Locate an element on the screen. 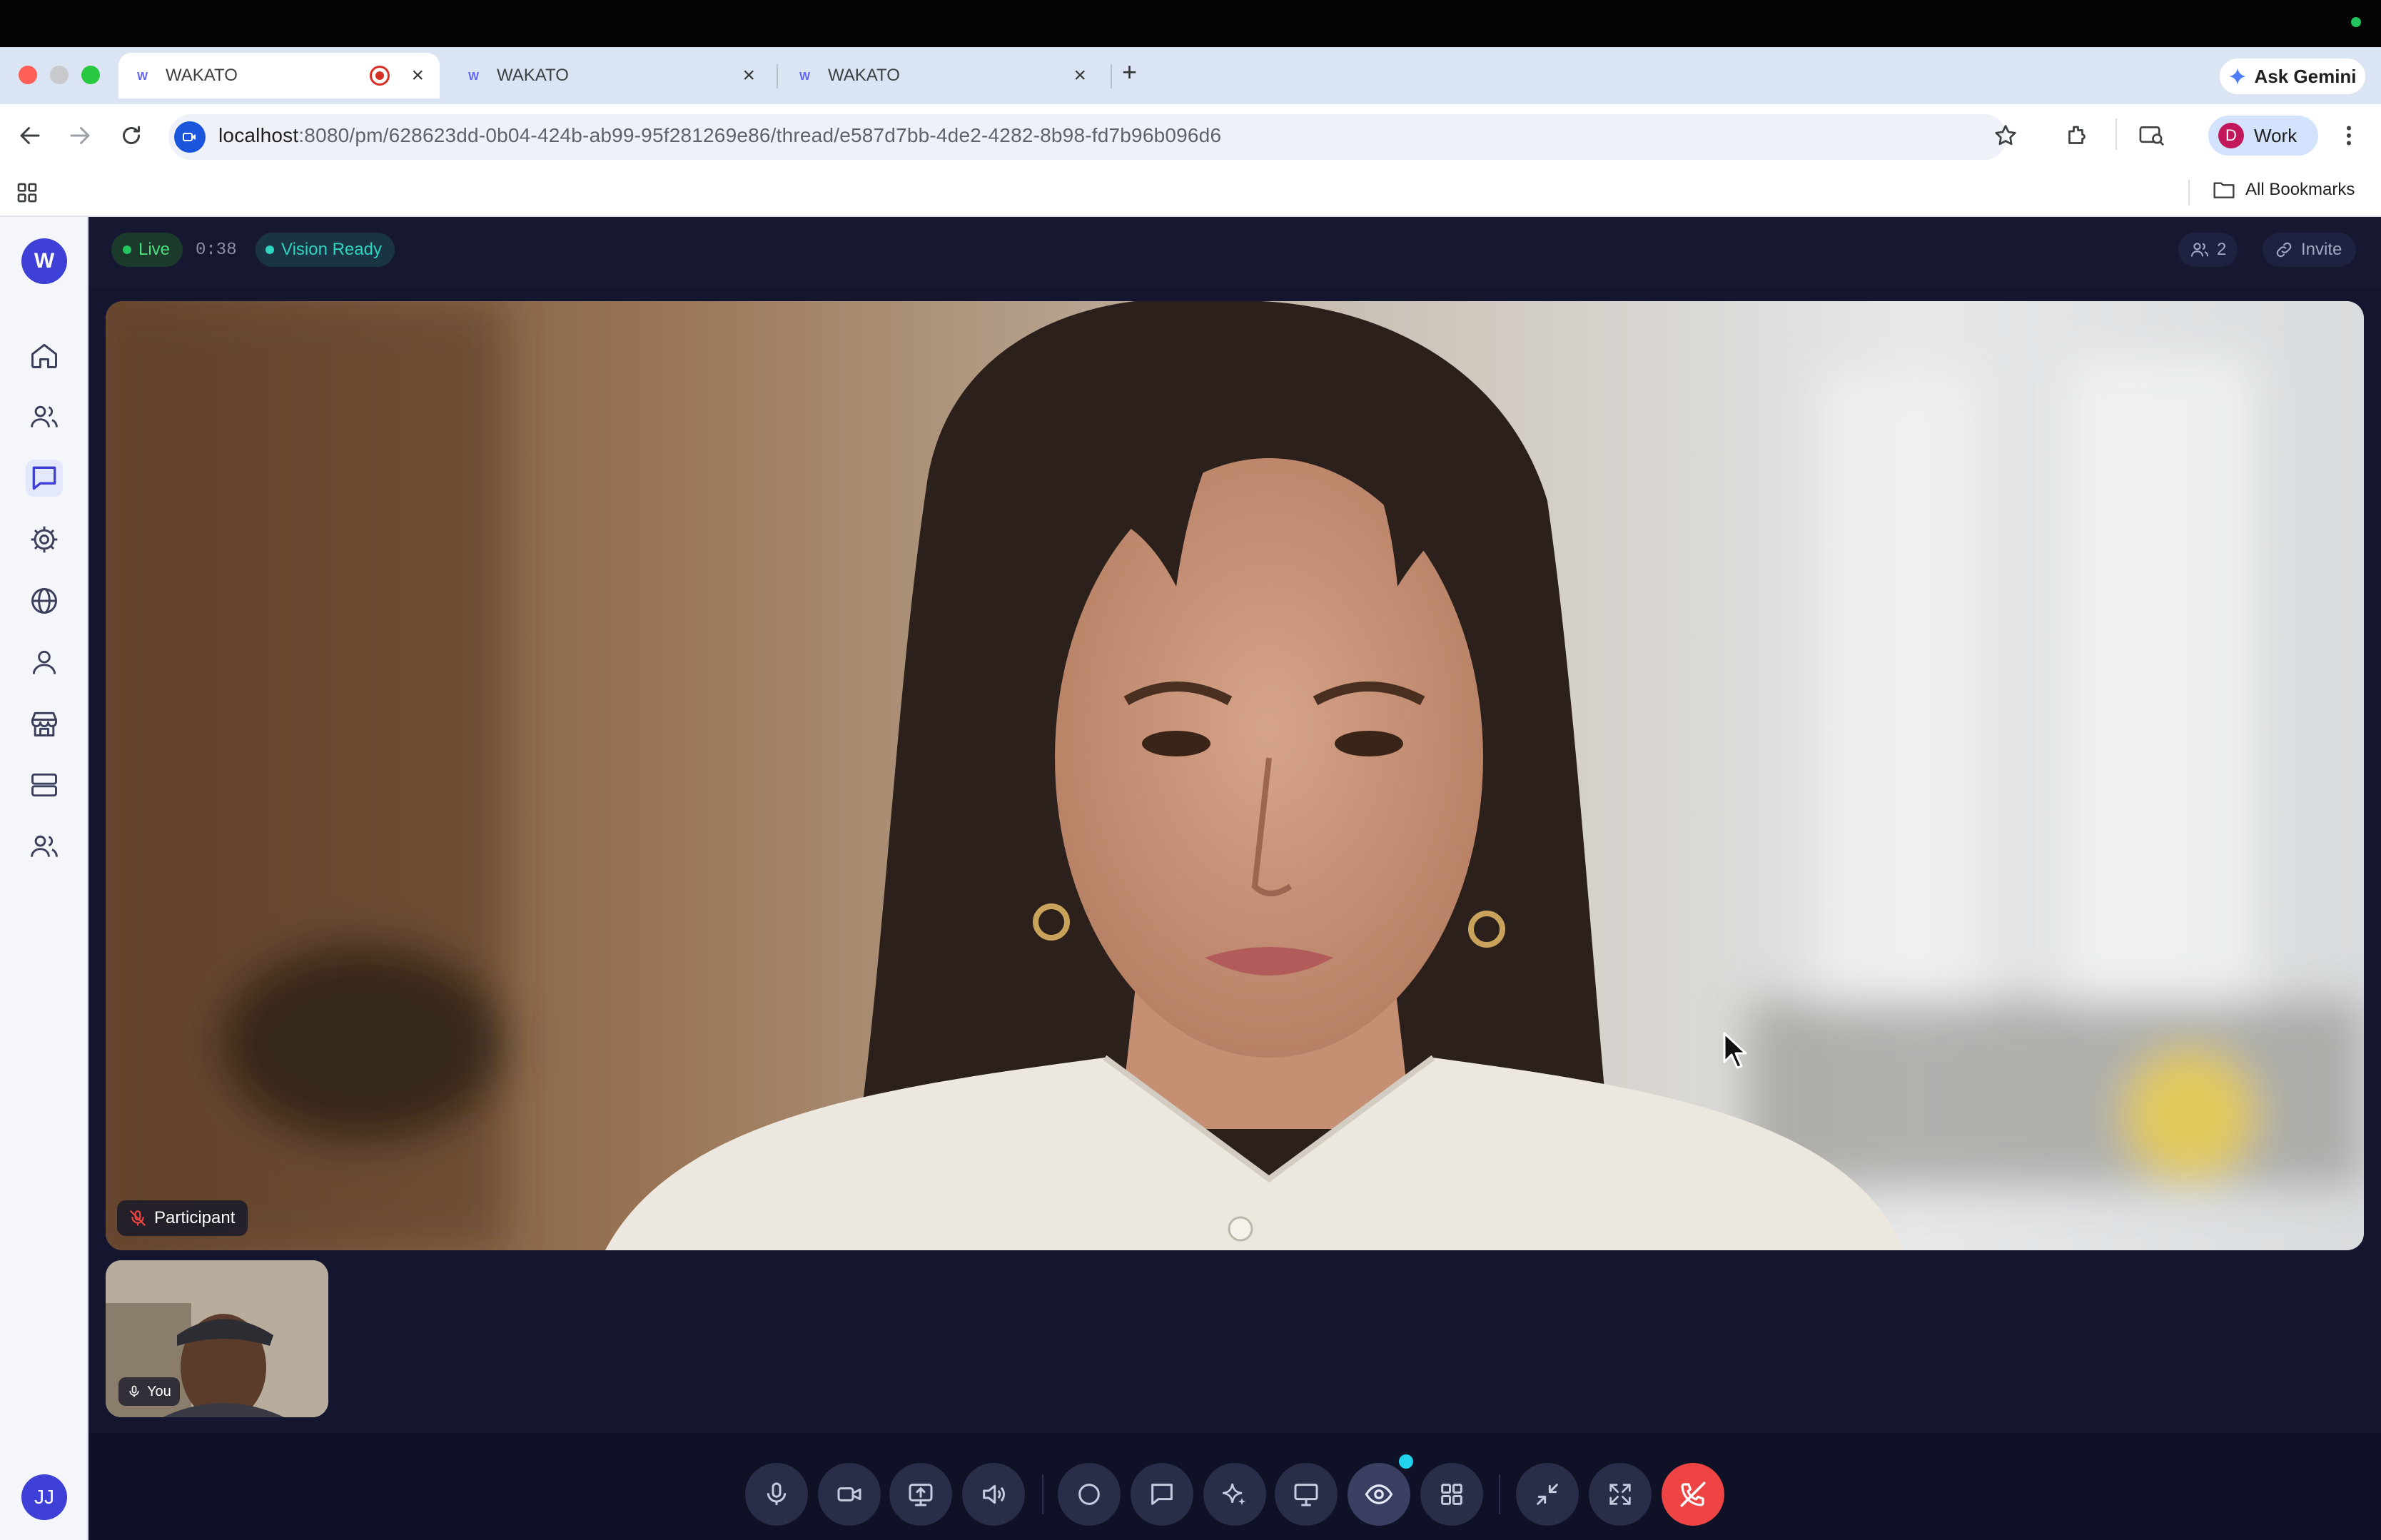 The image size is (2381, 1540). invite-button: Invite is located at coordinates (2310, 250).